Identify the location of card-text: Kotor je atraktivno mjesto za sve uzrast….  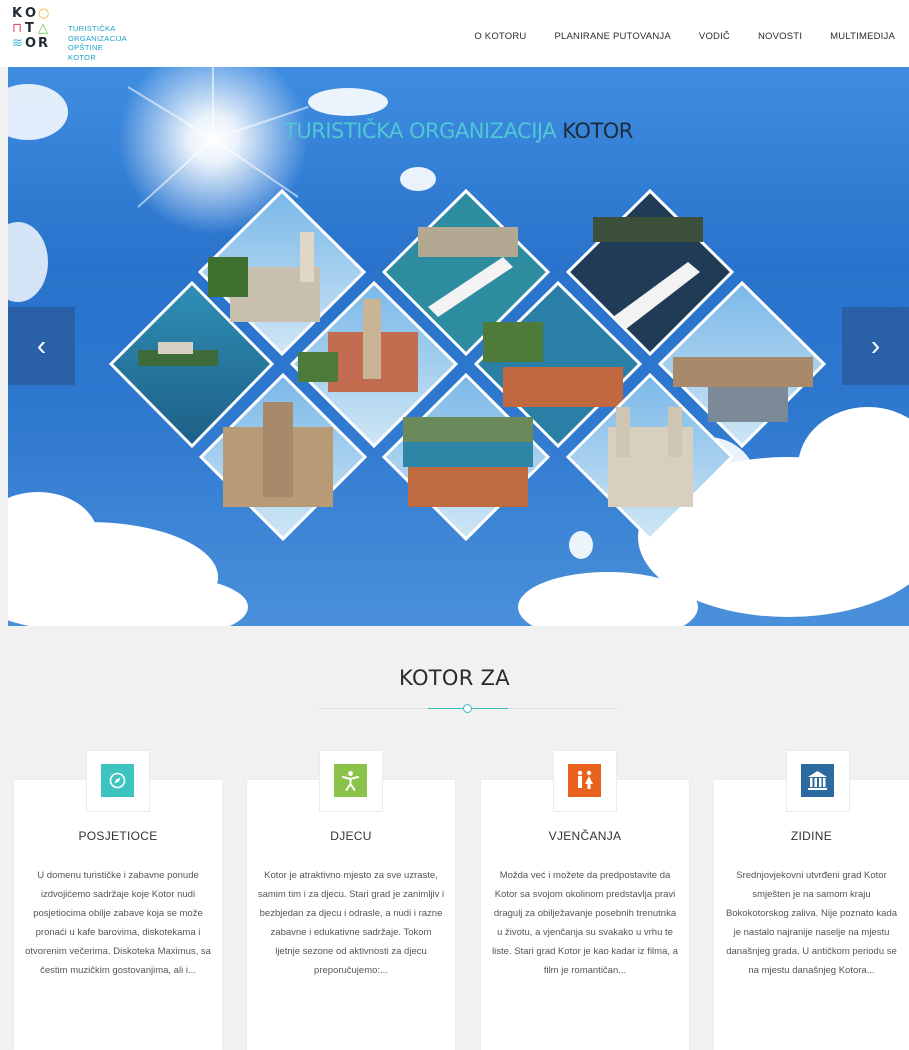
(351, 923).